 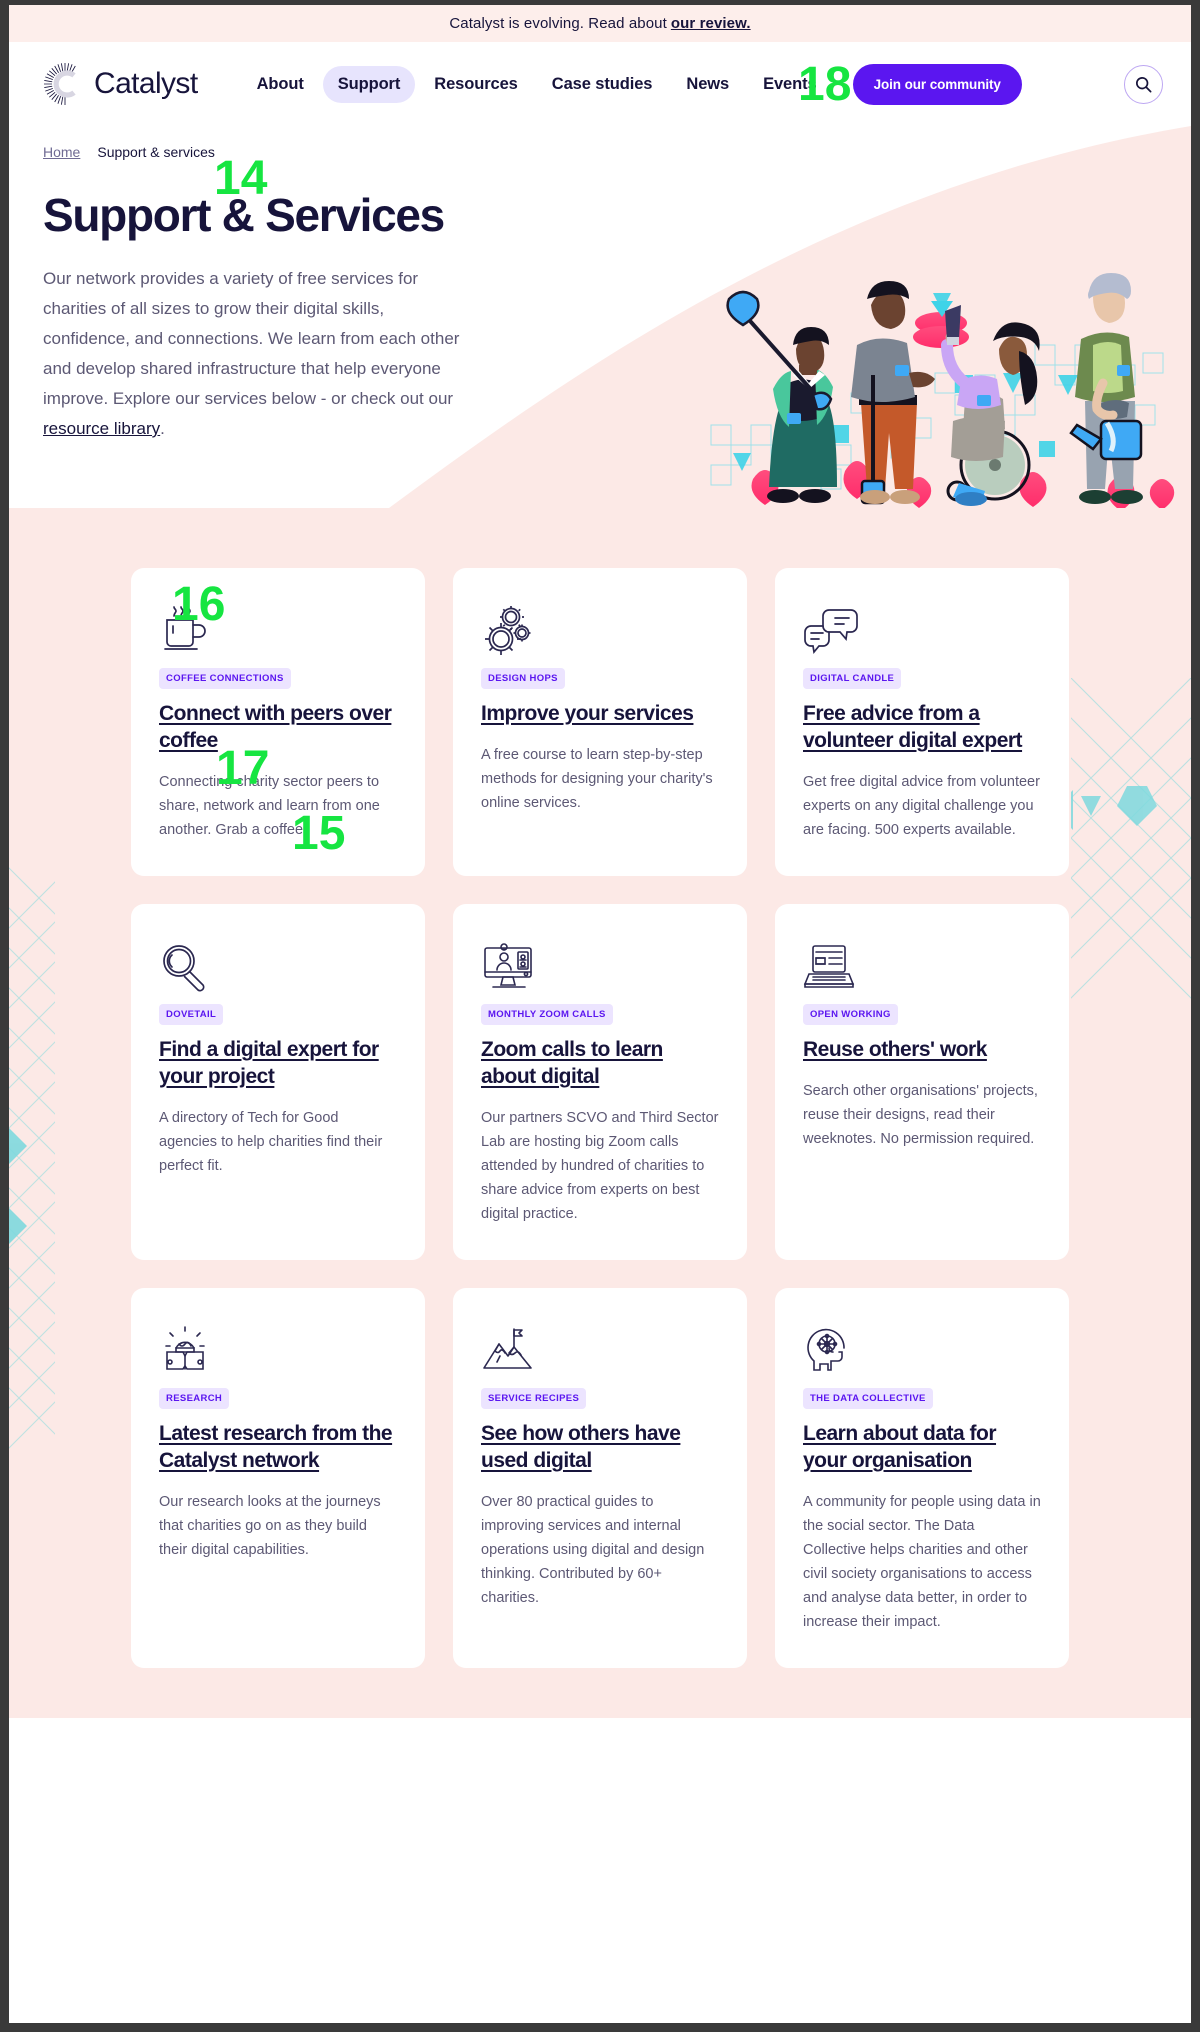 What do you see at coordinates (369, 84) in the screenshot?
I see `nav-item-support: Support` at bounding box center [369, 84].